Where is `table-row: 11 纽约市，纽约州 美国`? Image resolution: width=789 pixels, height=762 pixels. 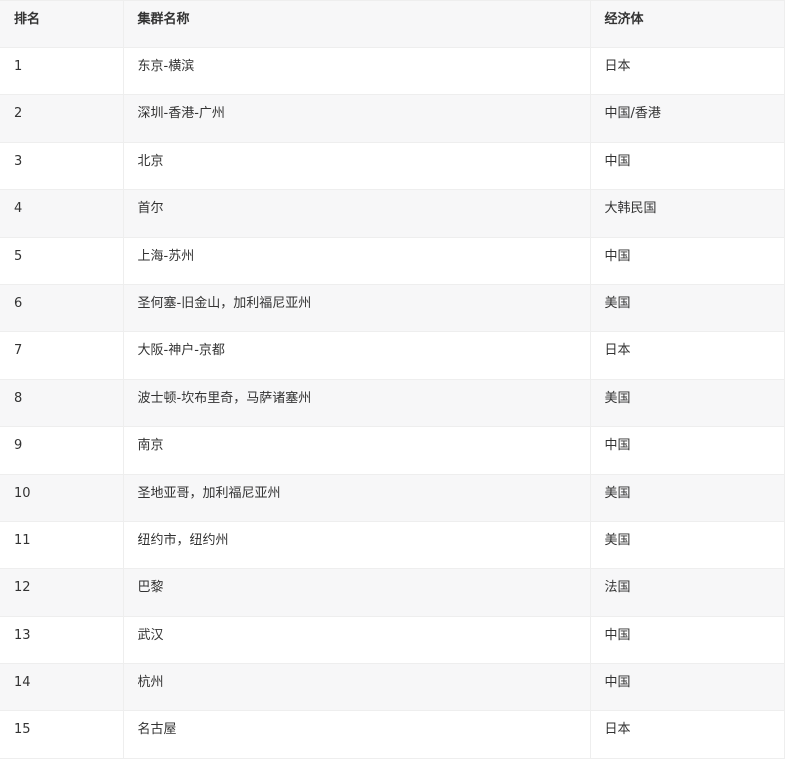
table-row: 11 纽约市，纽约州 美国 is located at coordinates (392, 545).